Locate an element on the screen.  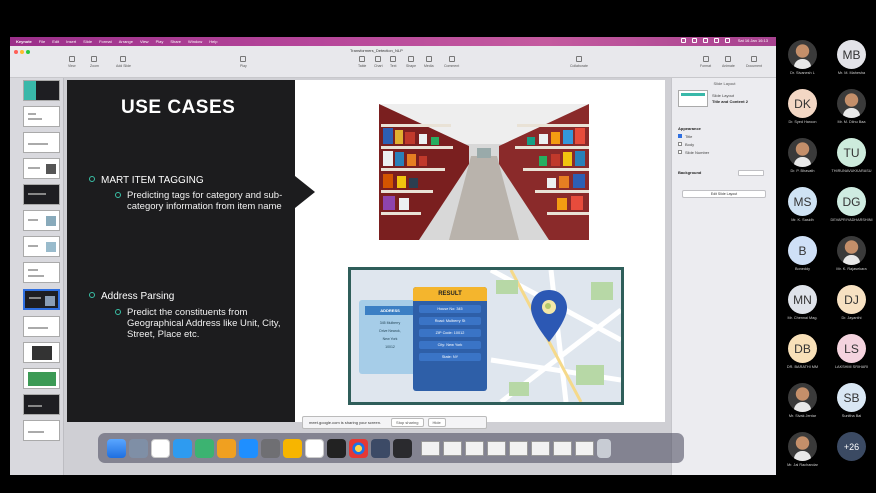
toolbar-animate-button: Animate is located at coordinates (728, 62).